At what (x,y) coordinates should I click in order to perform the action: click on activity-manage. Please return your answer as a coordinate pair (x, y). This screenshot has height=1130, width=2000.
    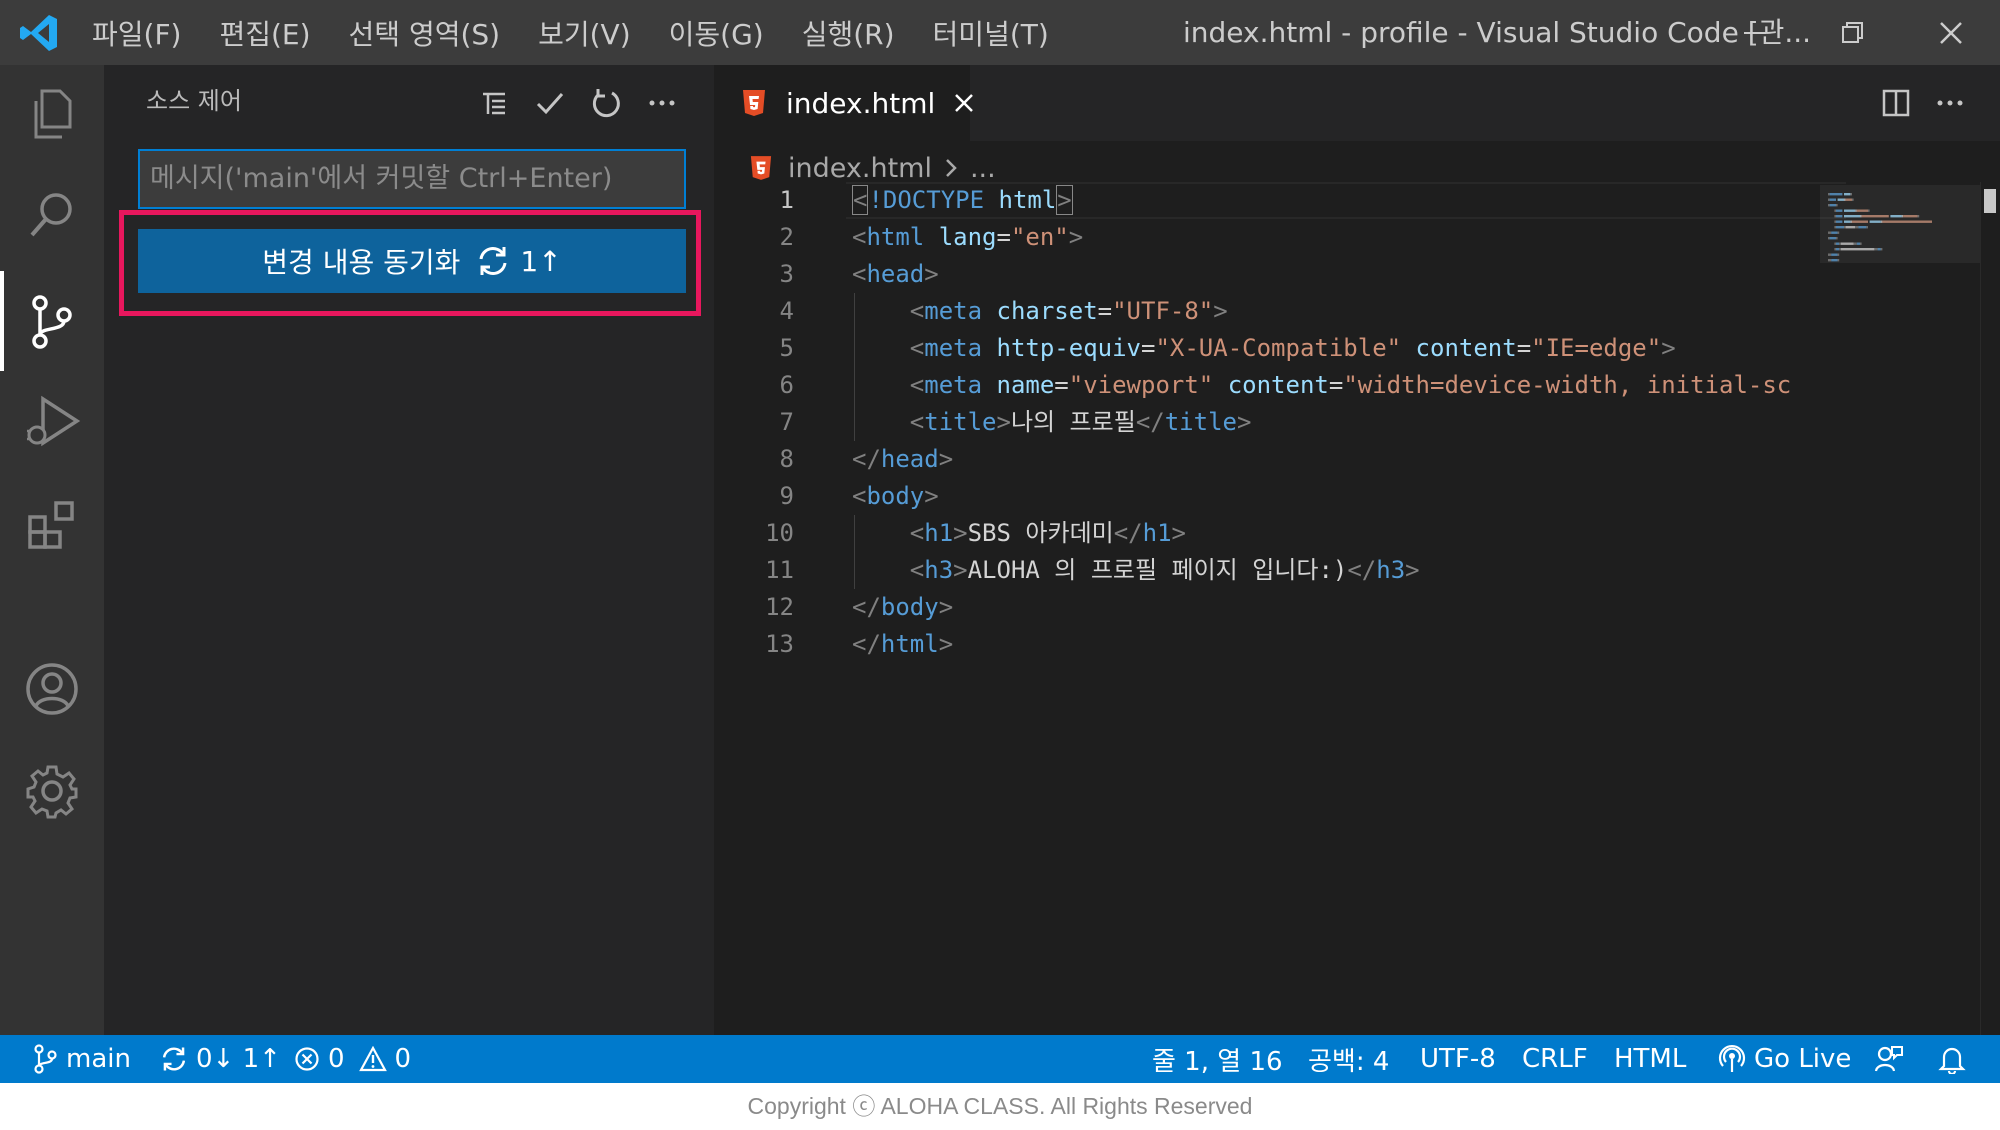
    Looking at the image, I should click on (52, 791).